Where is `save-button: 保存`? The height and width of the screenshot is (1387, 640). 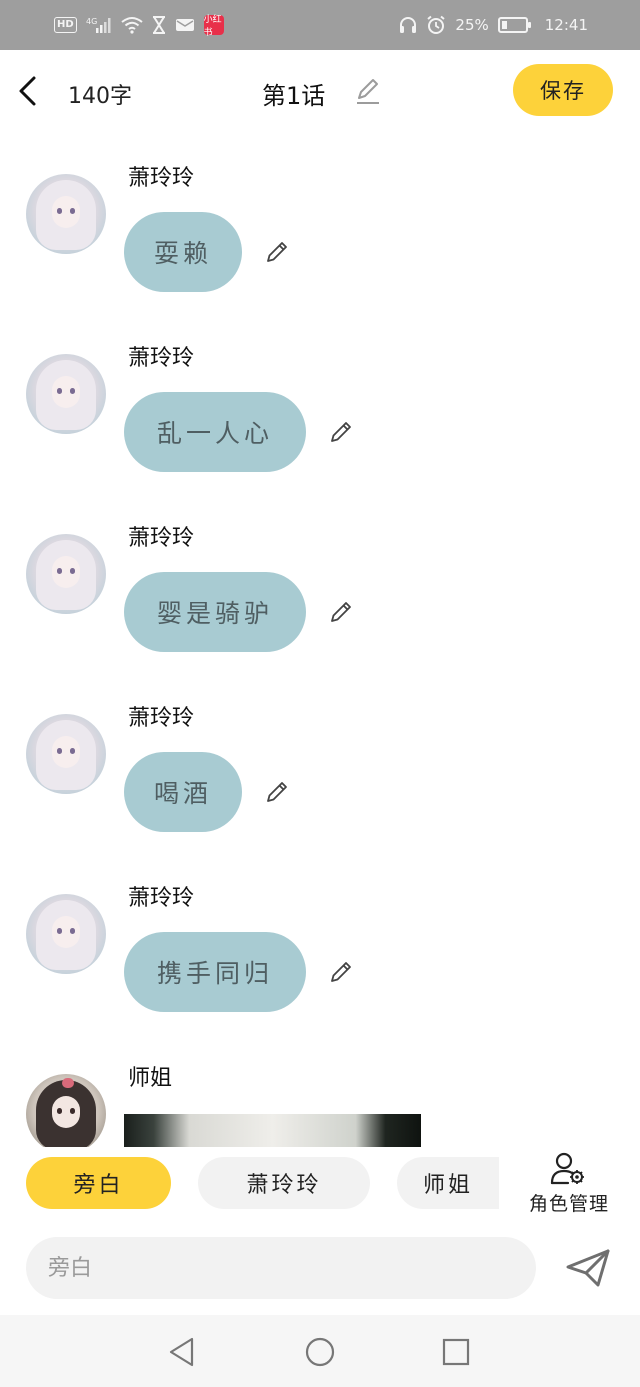
save-button: 保存 is located at coordinates (563, 90).